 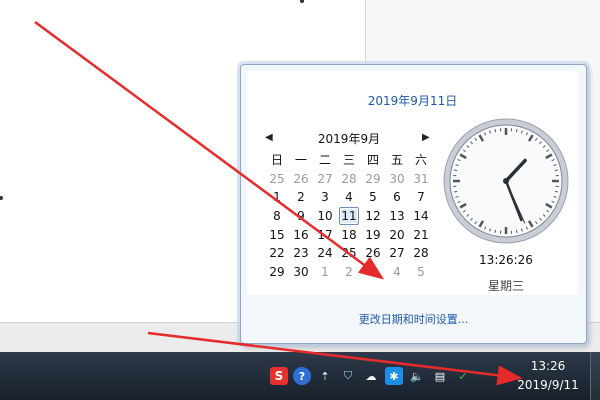 I want to click on calendar-day: 15, so click(x=277, y=235).